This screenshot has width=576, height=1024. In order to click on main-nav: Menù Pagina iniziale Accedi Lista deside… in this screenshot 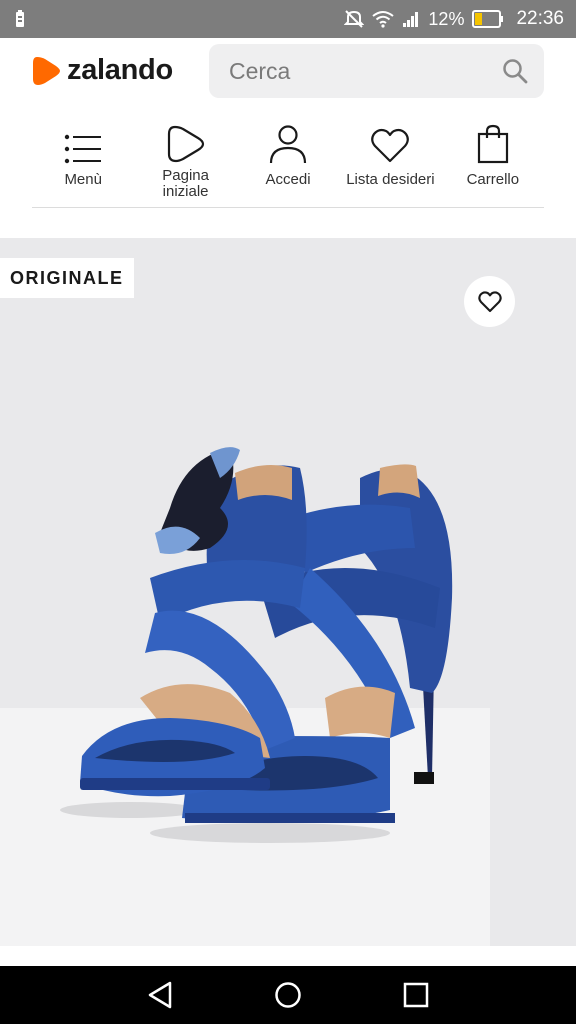, I will do `click(288, 163)`.